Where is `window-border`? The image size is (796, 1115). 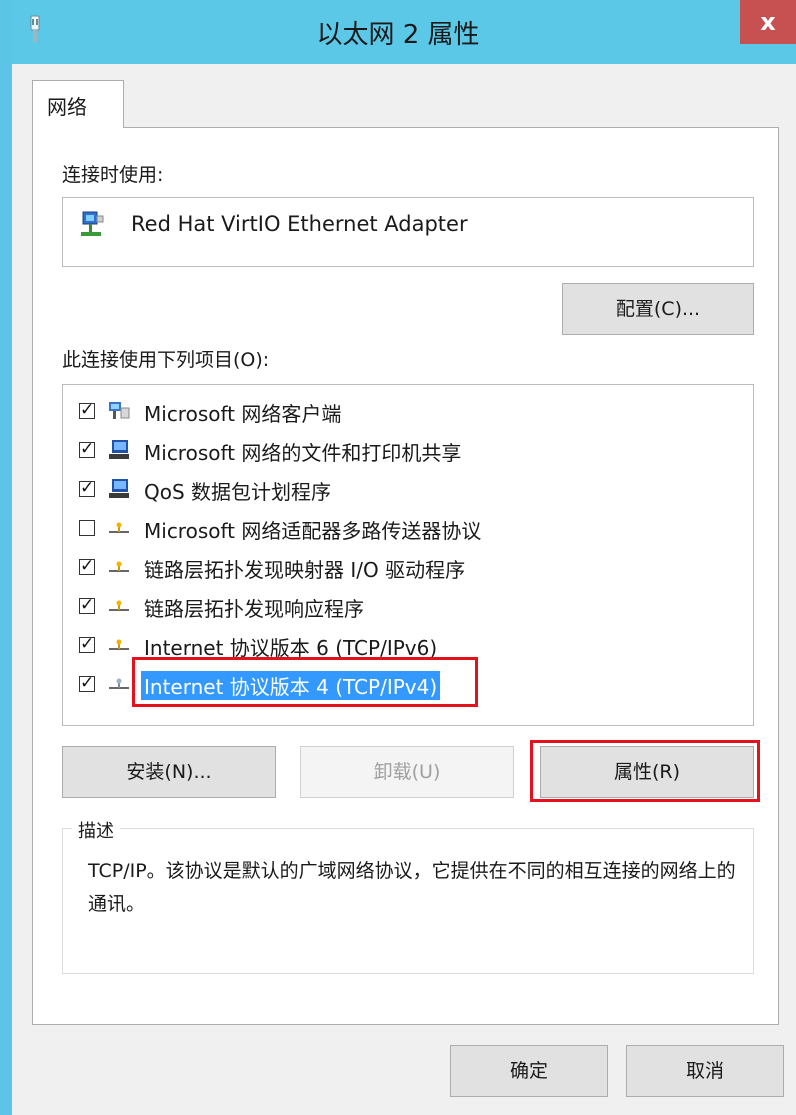
window-border is located at coordinates (6, 557).